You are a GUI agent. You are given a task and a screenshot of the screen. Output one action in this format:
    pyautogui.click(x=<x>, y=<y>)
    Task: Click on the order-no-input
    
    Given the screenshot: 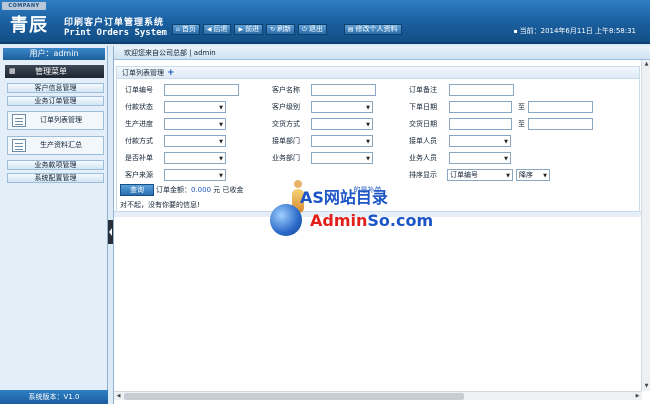 What is the action you would take?
    pyautogui.click(x=201, y=90)
    